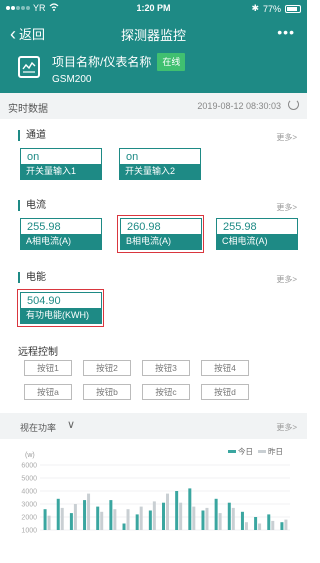 Image resolution: width=320 pixels, height=563 pixels. I want to click on y-tick-label: 6000, so click(29, 466).